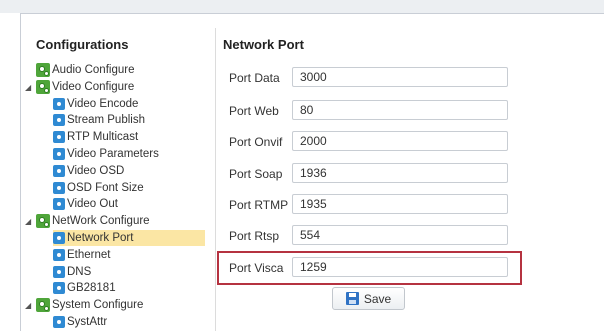  Describe the element at coordinates (256, 174) in the screenshot. I see `port-soap-label: Port Soap` at that location.